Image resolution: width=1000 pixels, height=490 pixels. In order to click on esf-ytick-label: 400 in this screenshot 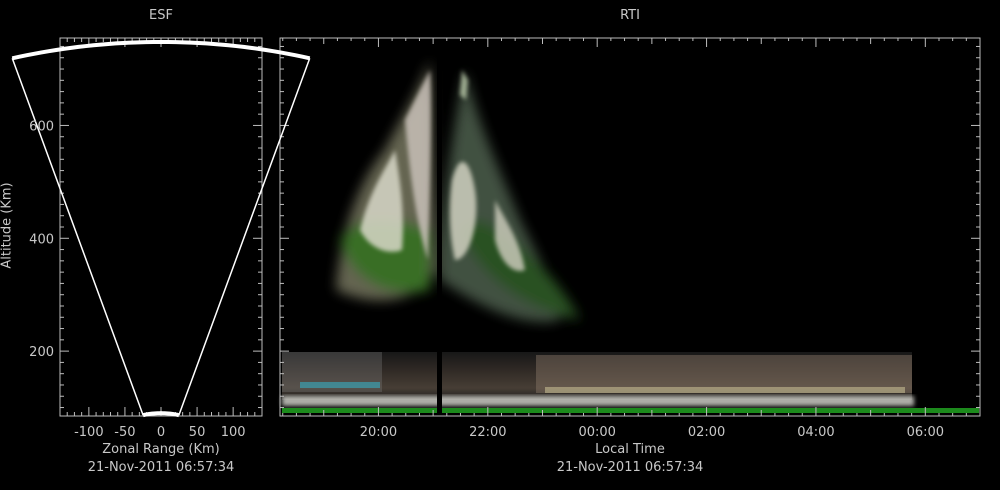, I will do `click(41, 239)`.